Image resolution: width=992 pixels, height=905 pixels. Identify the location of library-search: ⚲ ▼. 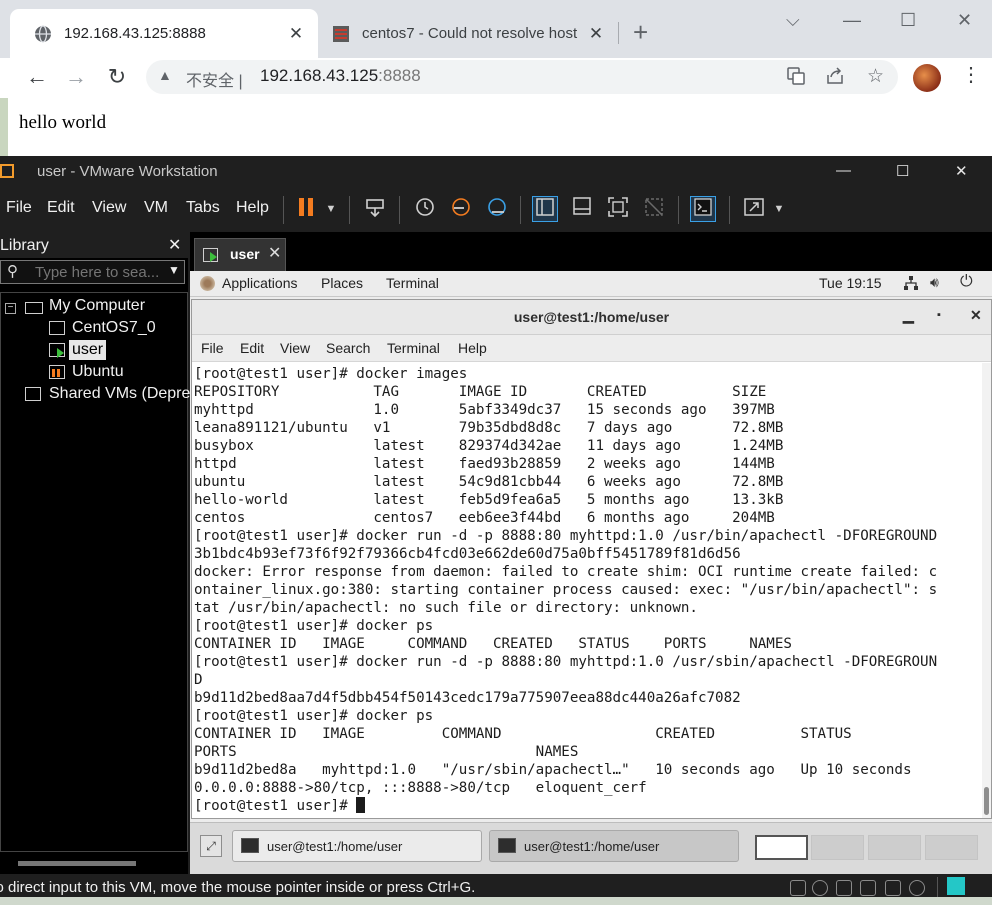
(92, 272).